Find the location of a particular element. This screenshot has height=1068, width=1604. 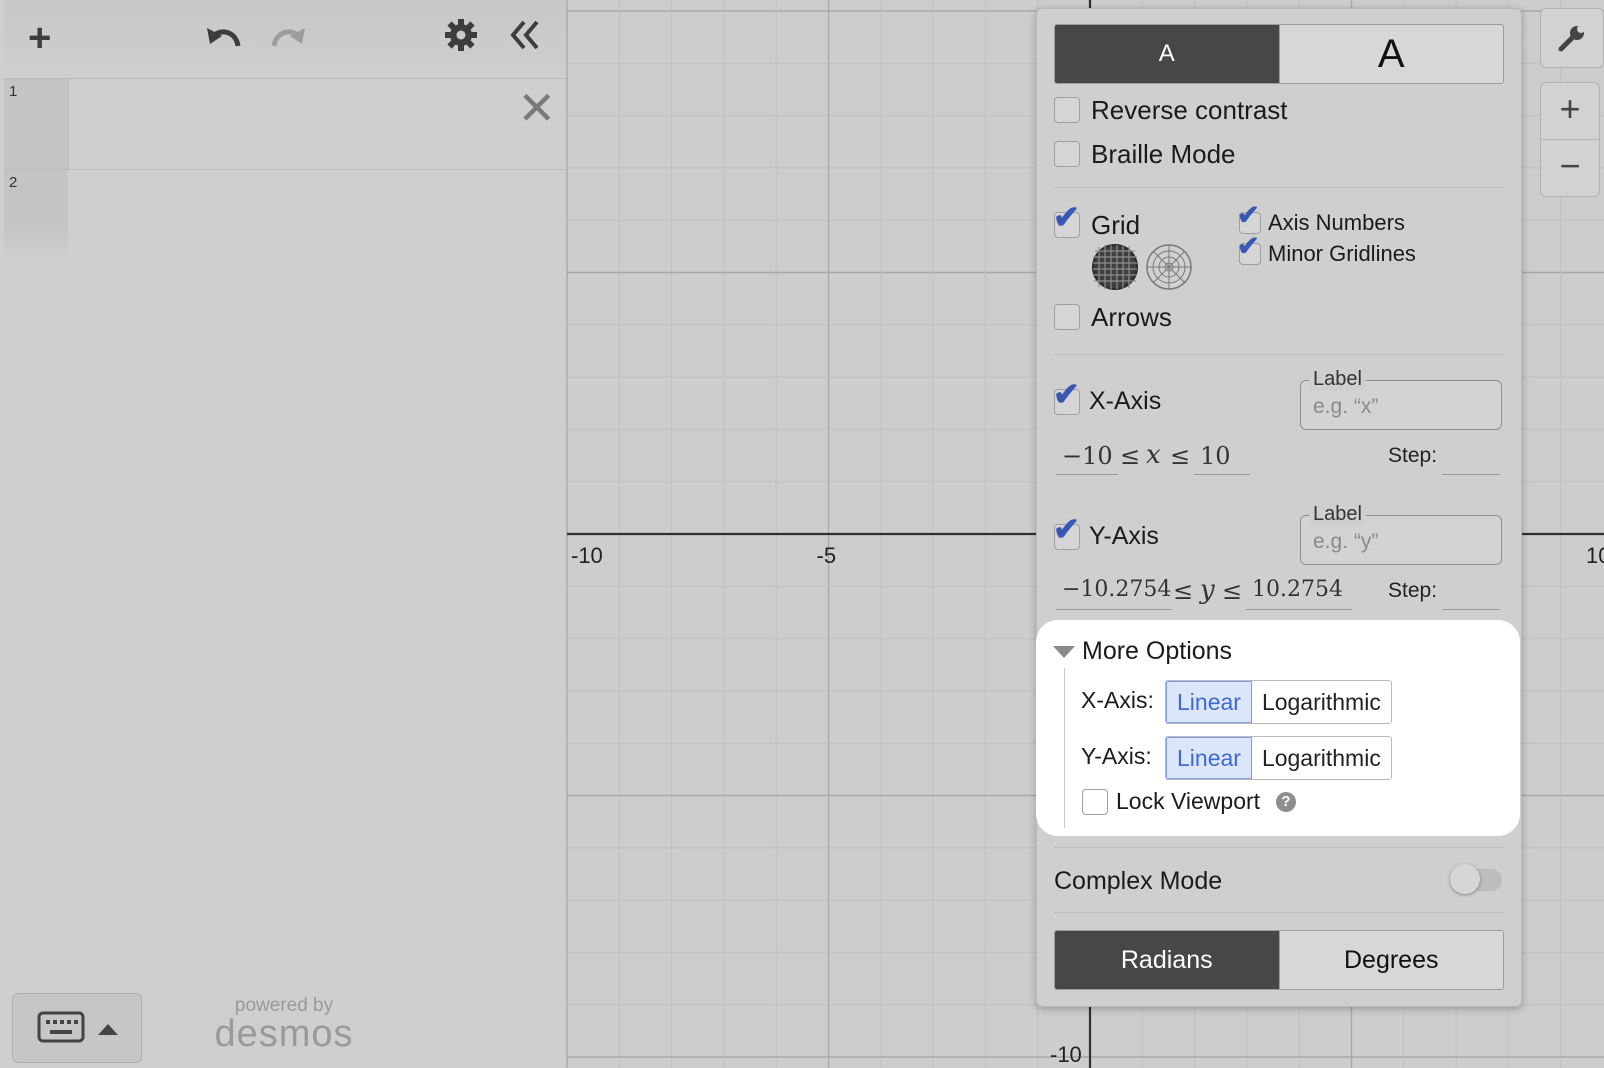

desmos-wordmark: desmos is located at coordinates (284, 1034).